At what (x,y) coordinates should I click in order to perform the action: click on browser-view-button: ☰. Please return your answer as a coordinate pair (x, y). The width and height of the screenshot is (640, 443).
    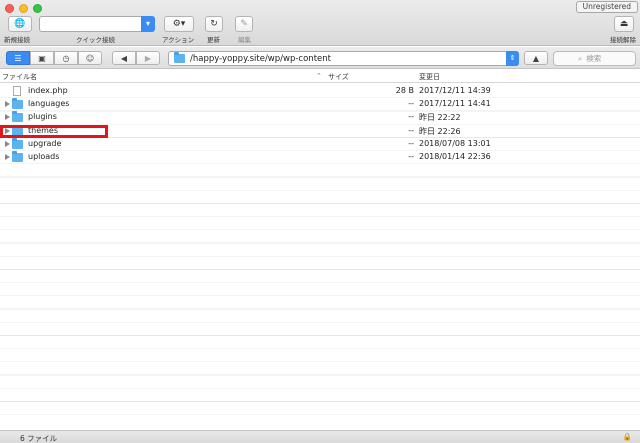
    Looking at the image, I should click on (18, 58).